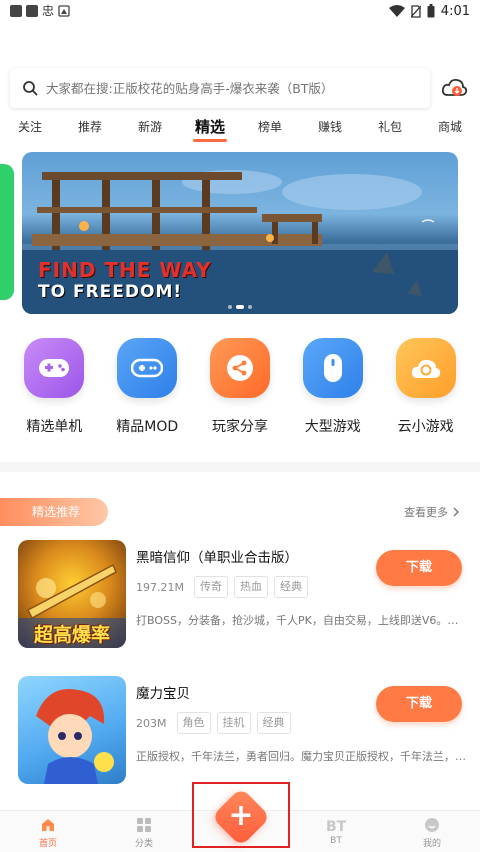 This screenshot has height=852, width=480. I want to click on game-thumbnail-caption: 超高爆率, so click(71, 635).